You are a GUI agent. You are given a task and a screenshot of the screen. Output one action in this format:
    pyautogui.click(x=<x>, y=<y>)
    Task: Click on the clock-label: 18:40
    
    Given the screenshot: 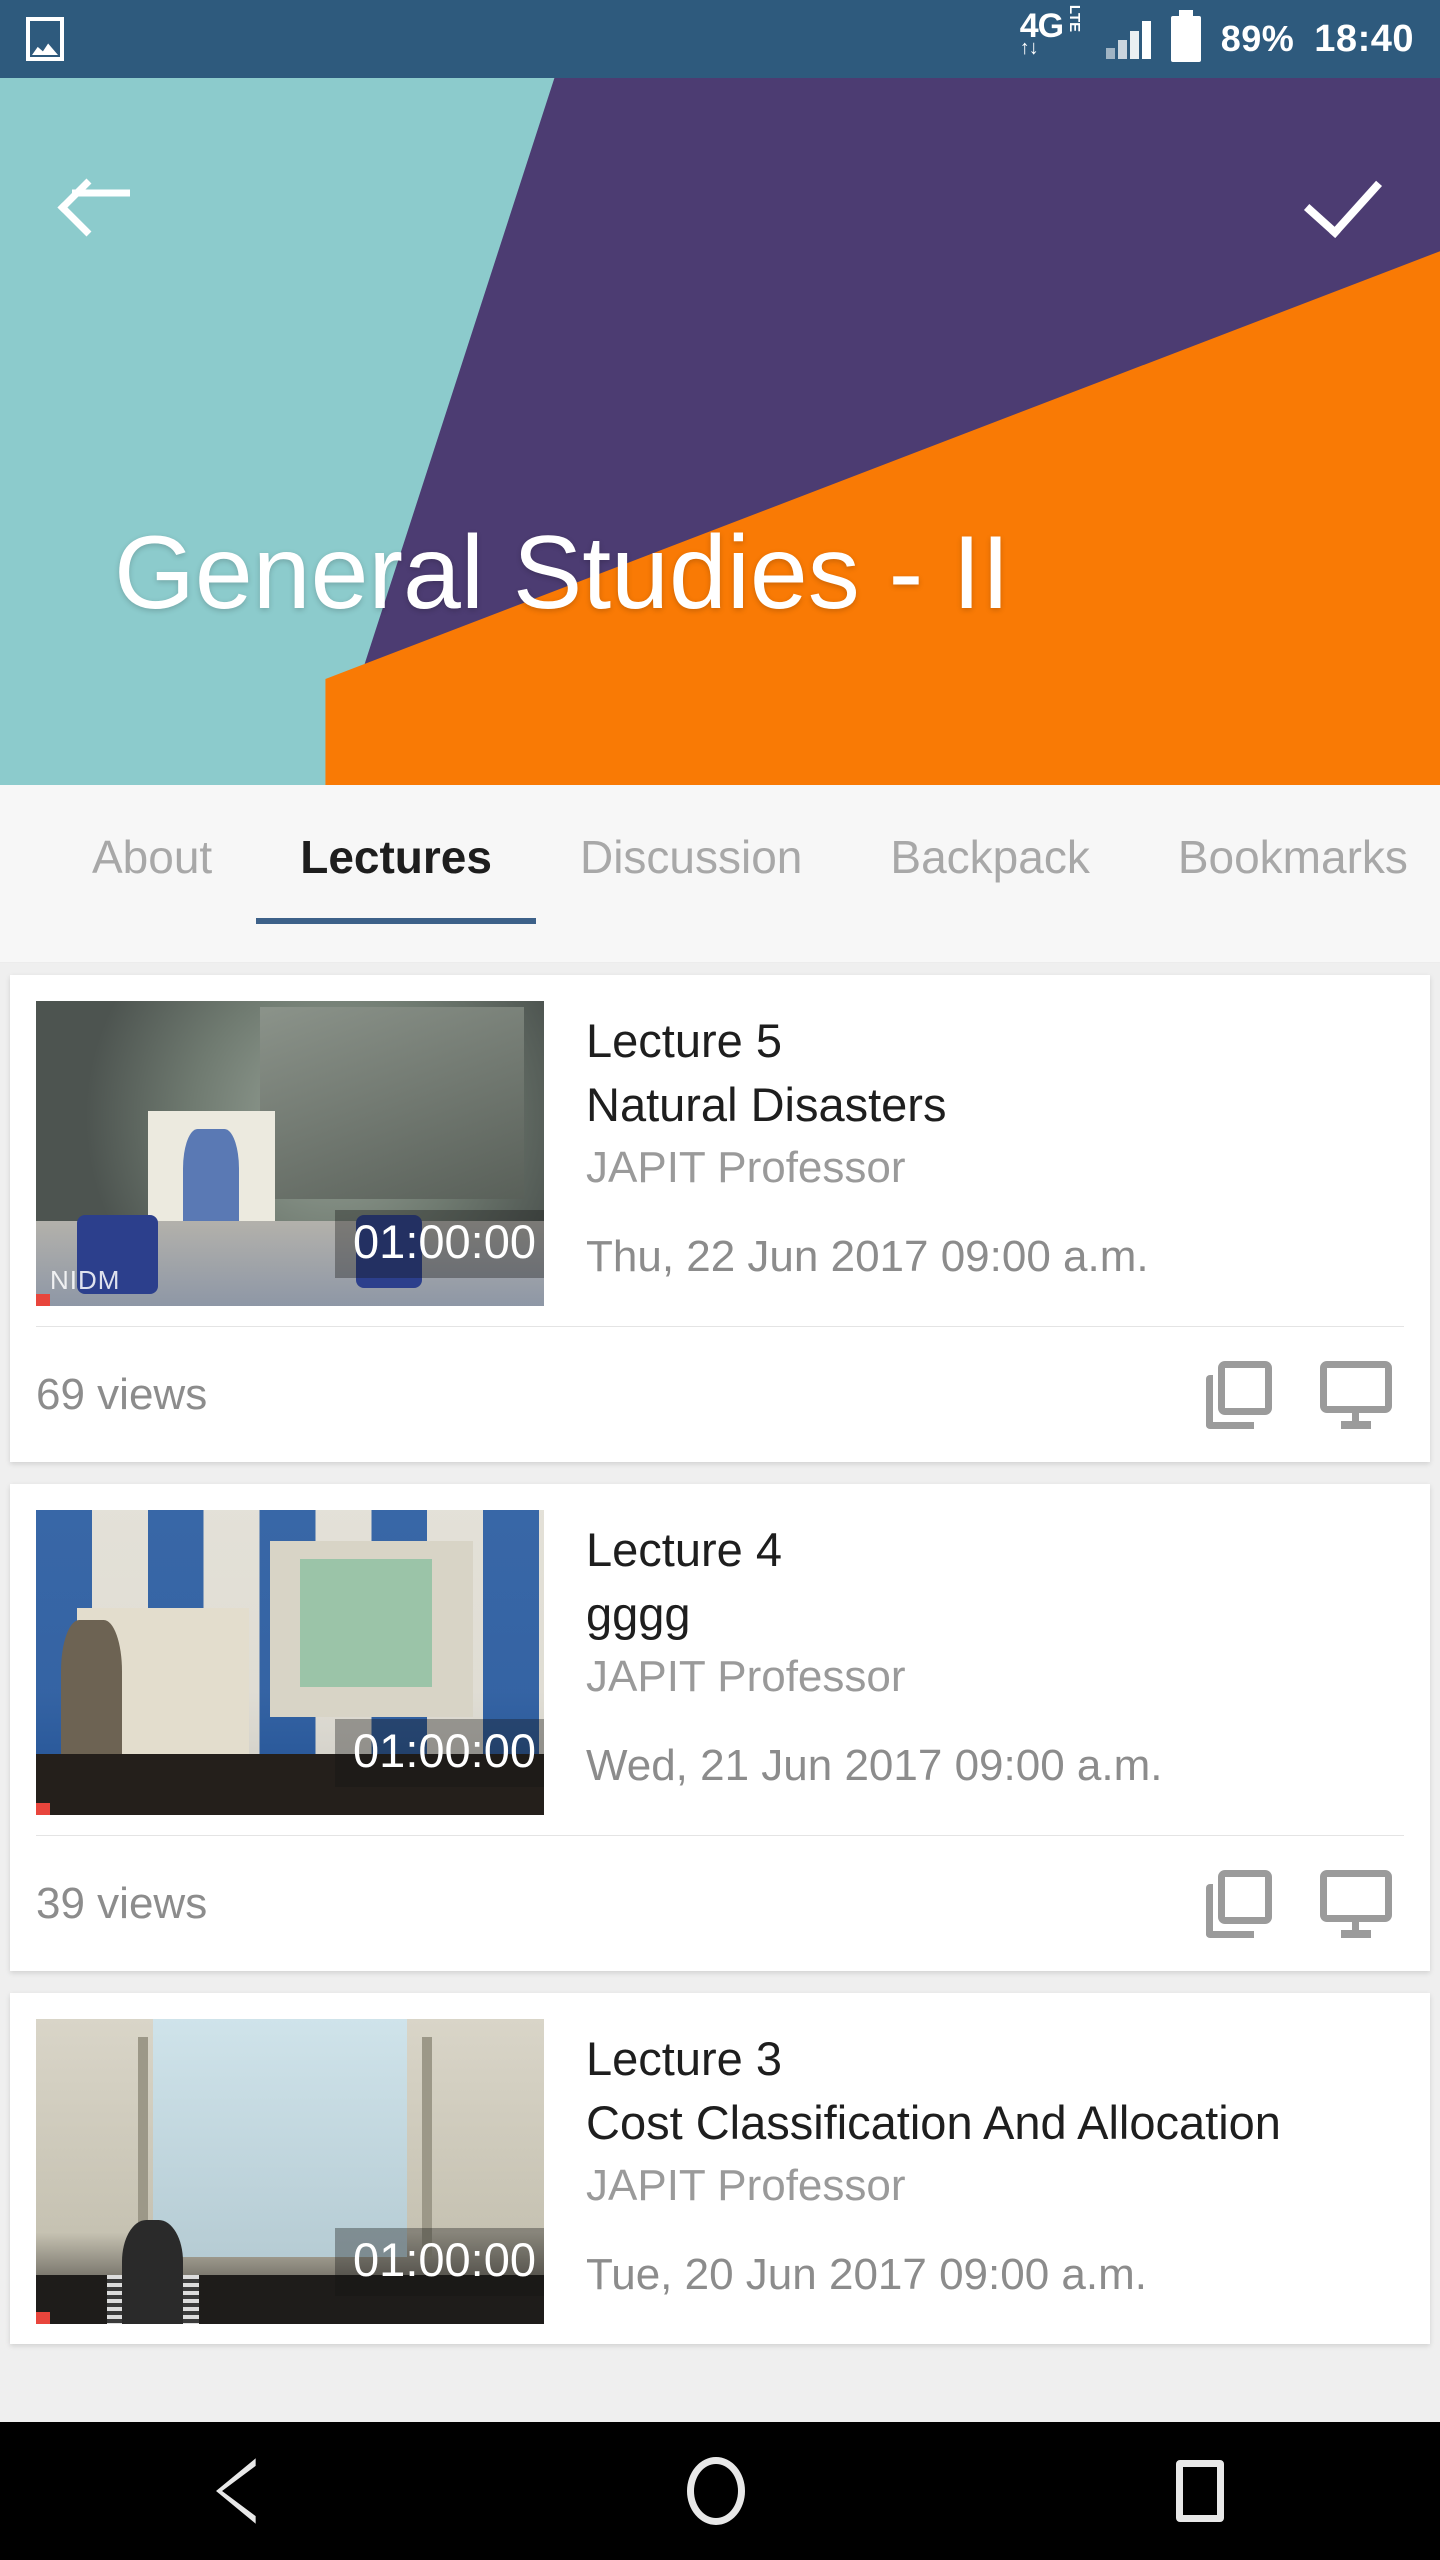 What is the action you would take?
    pyautogui.click(x=1364, y=38)
    